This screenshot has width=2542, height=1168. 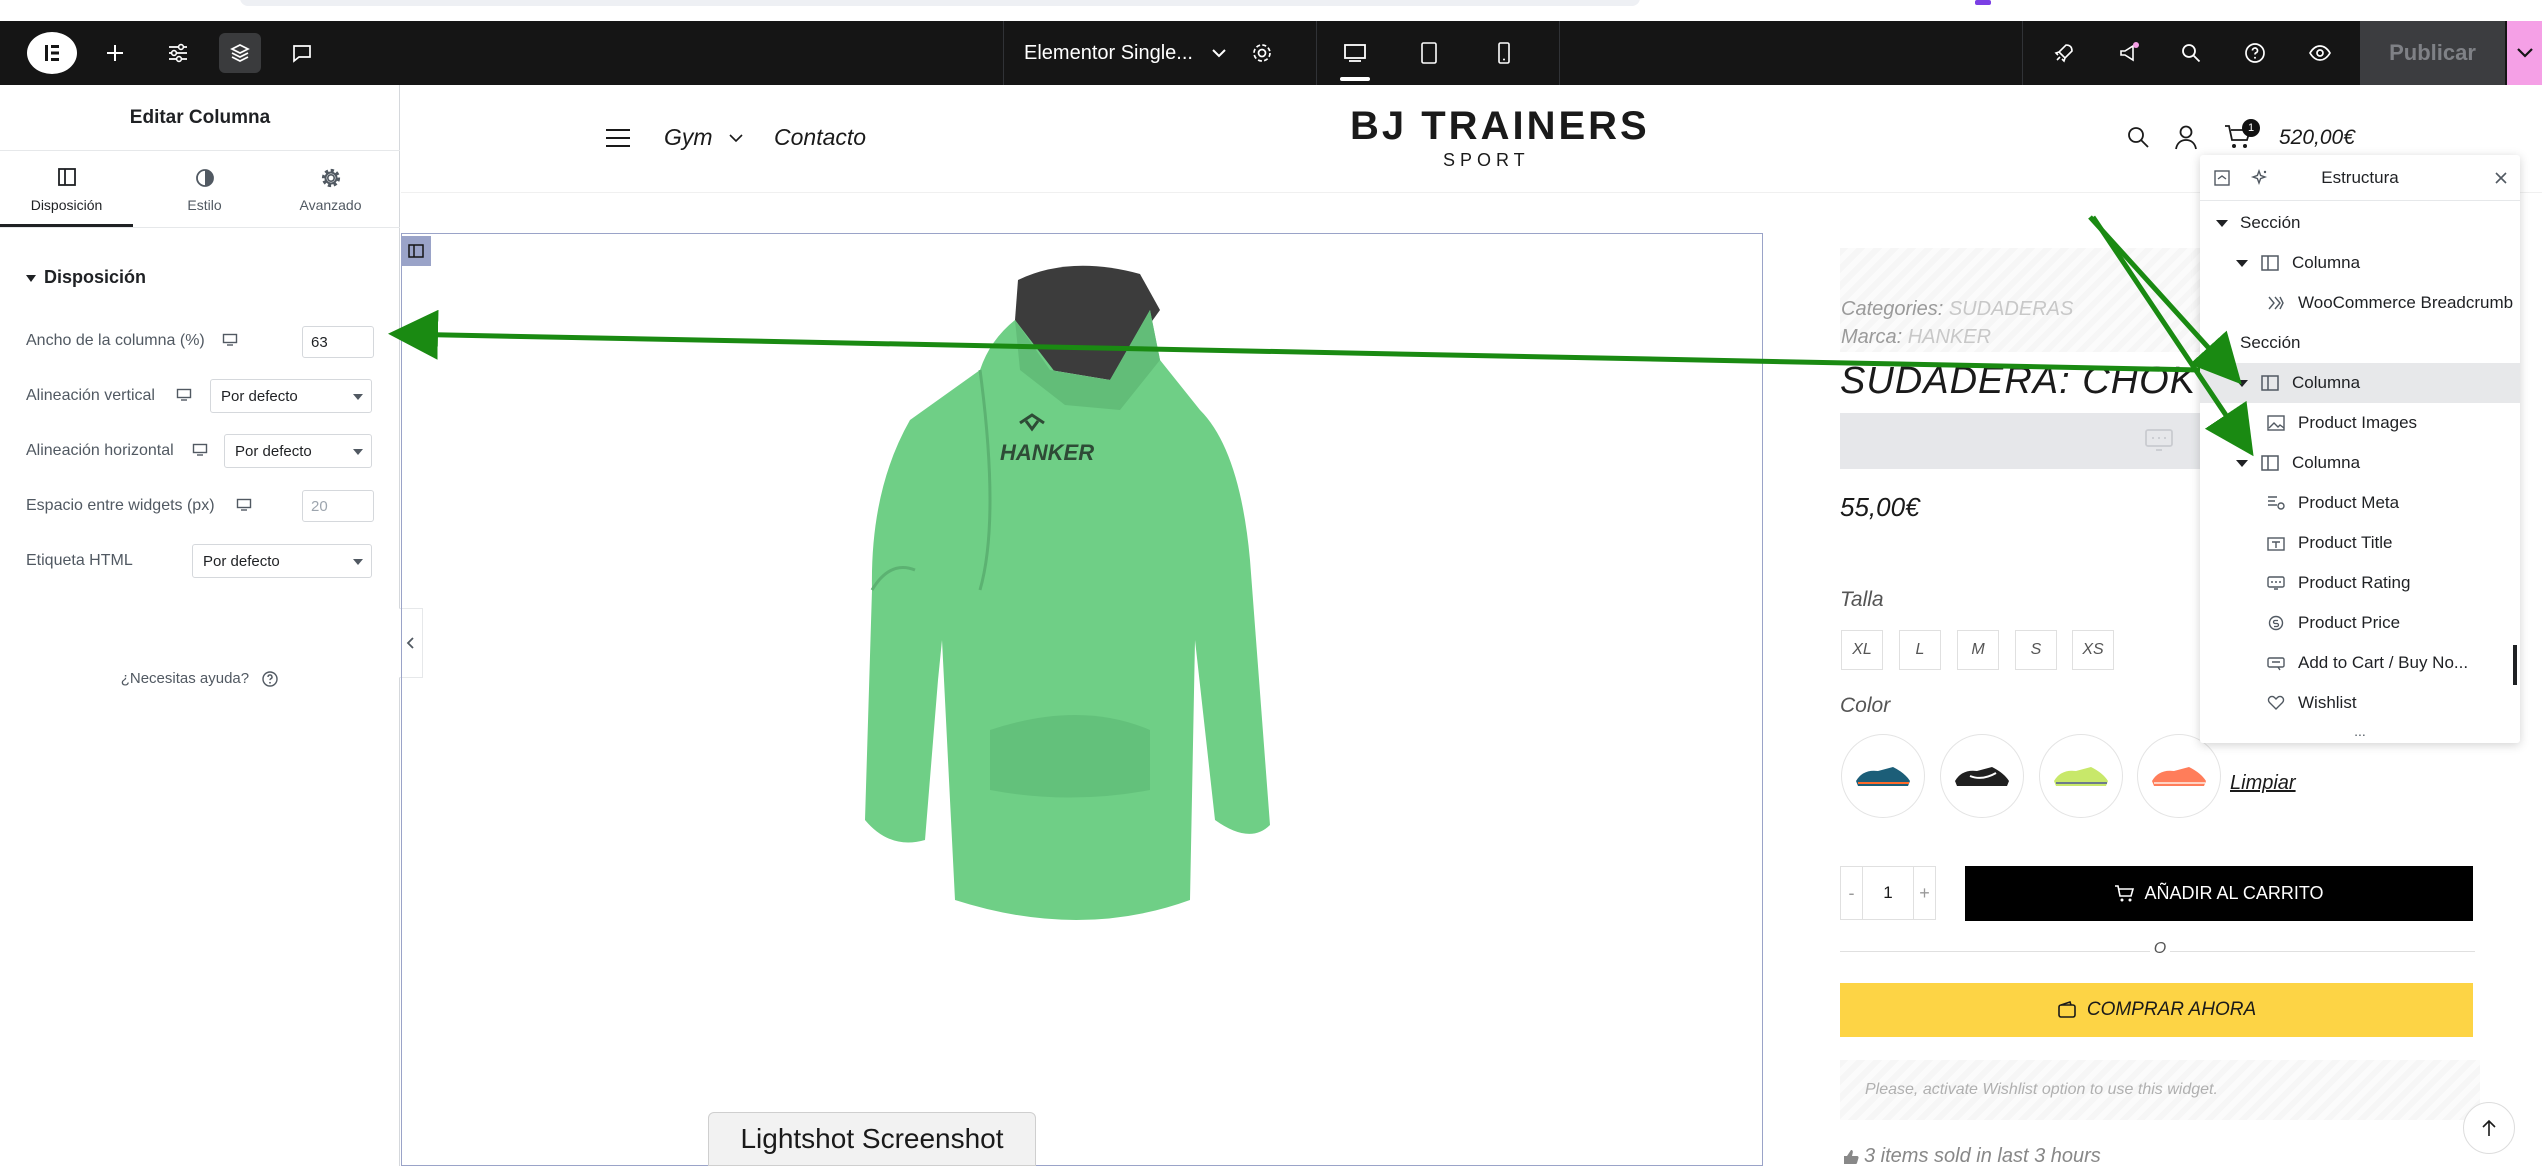 I want to click on arrow-to-width-input, so click(x=1294, y=341).